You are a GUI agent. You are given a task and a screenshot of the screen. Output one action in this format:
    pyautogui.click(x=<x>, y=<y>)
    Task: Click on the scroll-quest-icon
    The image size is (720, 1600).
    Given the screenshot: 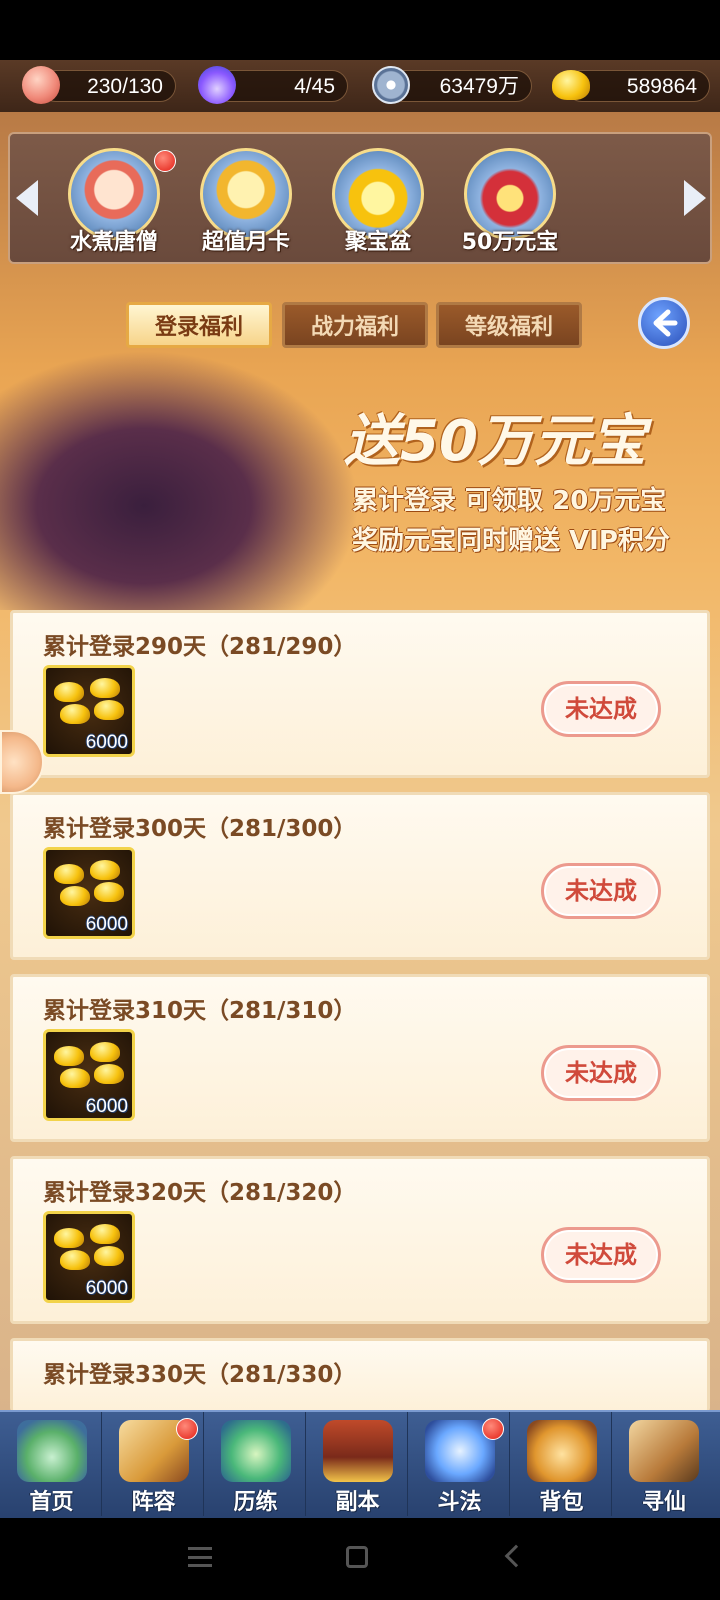 What is the action you would take?
    pyautogui.click(x=664, y=1451)
    